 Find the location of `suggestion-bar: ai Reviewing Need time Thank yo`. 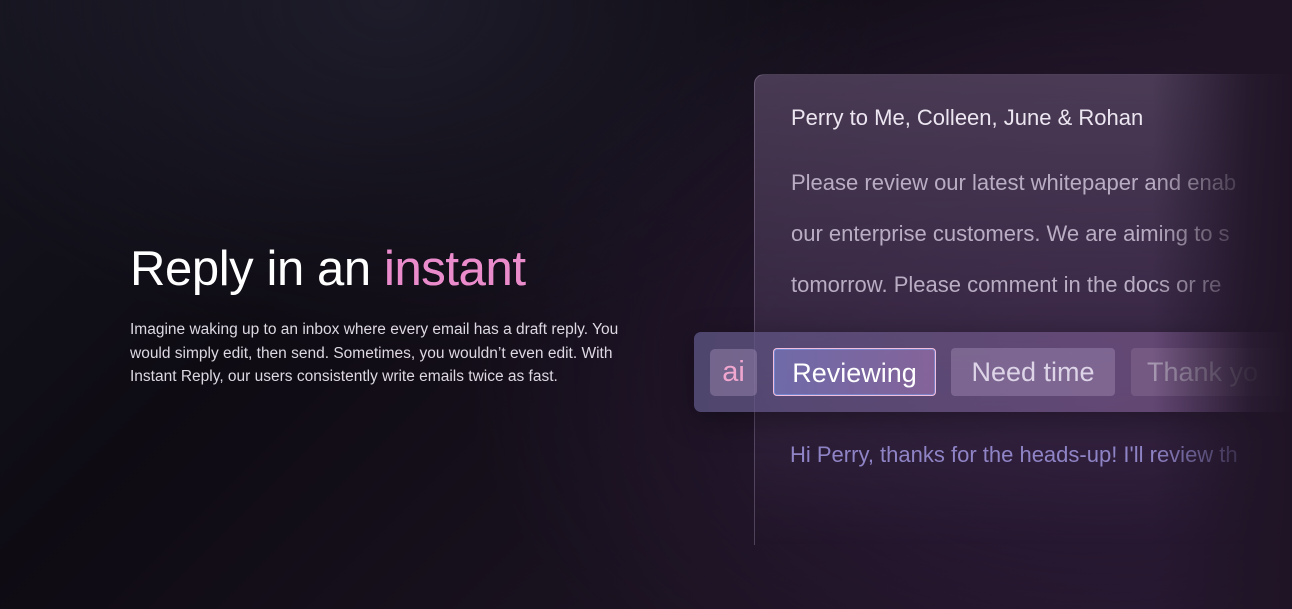

suggestion-bar: ai Reviewing Need time Thank yo is located at coordinates (993, 372).